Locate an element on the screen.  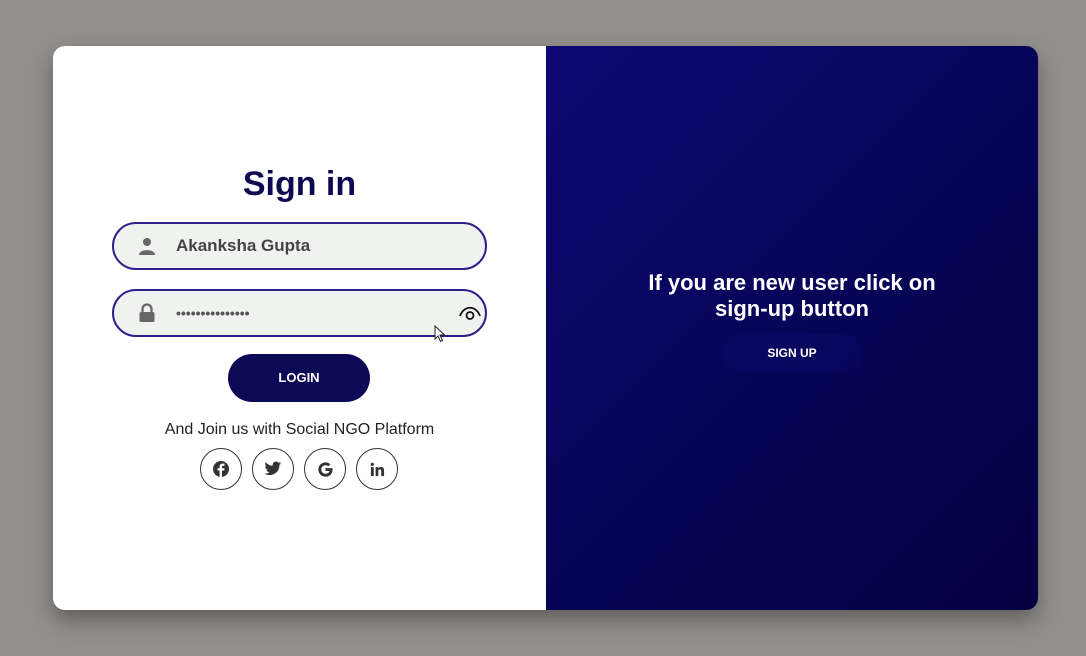
signup-message-line-1: If you are new user click on is located at coordinates (792, 282).